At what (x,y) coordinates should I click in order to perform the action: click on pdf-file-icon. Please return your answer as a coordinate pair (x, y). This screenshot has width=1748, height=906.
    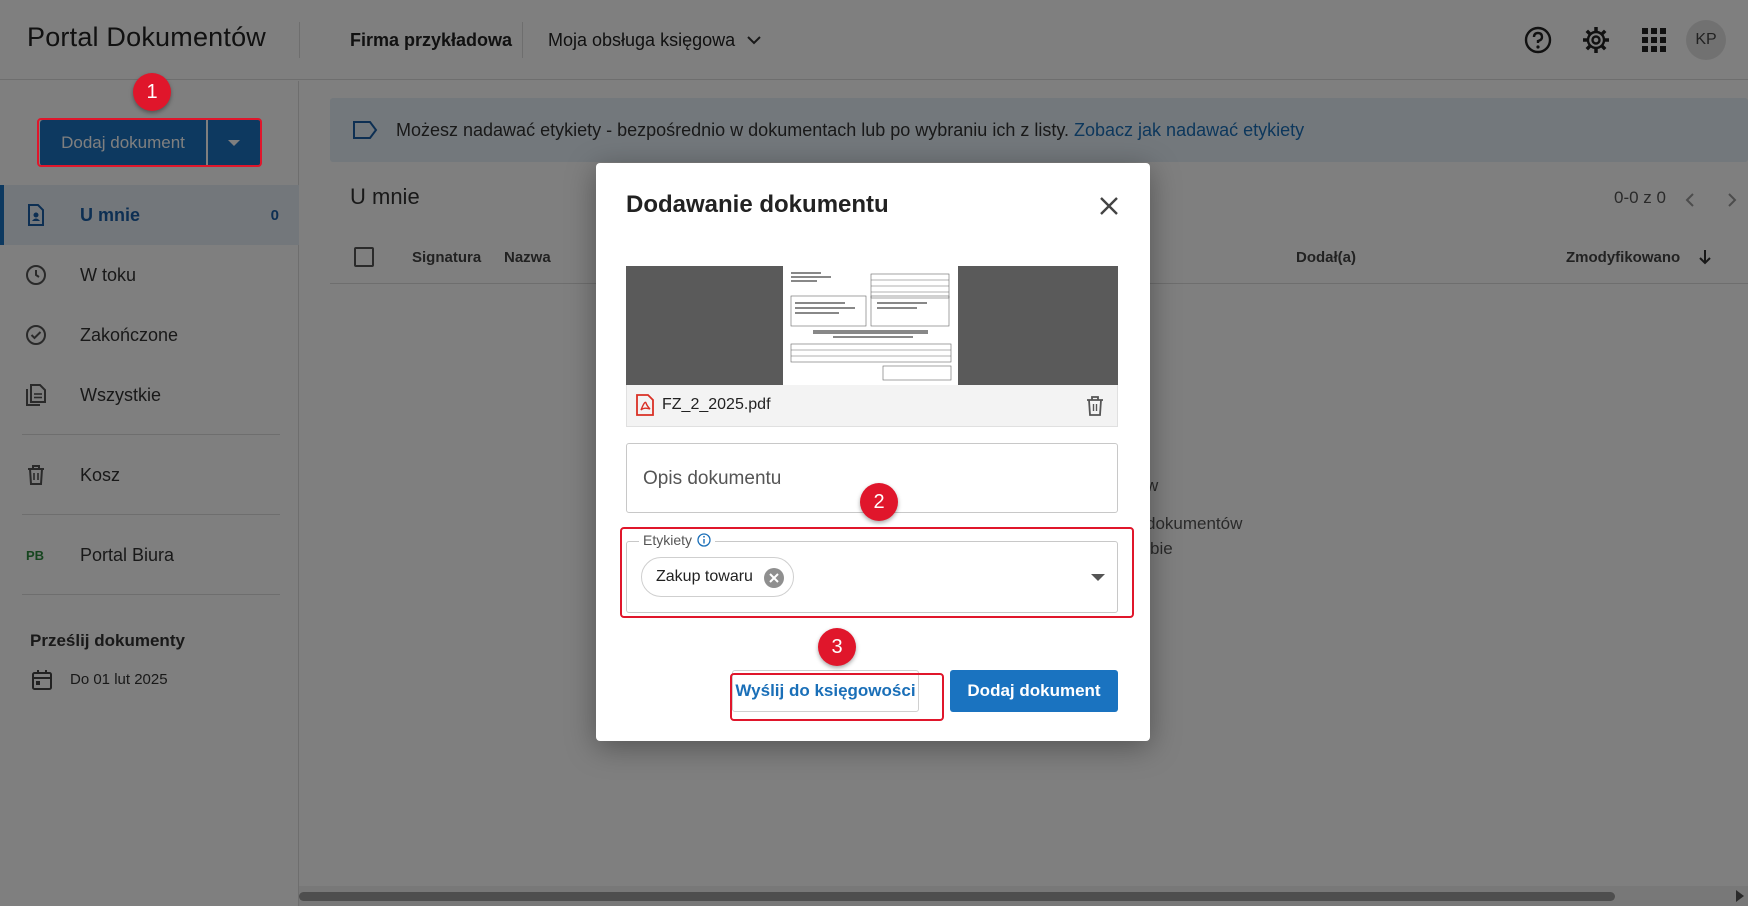
    Looking at the image, I should click on (645, 405).